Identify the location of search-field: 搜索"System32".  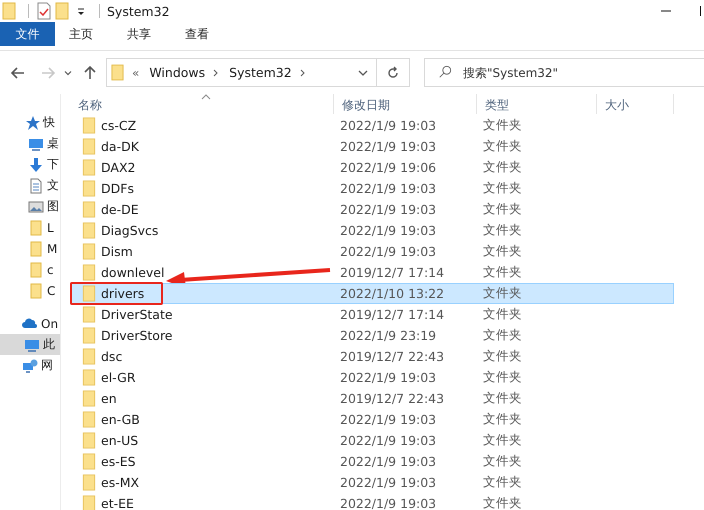
(564, 72).